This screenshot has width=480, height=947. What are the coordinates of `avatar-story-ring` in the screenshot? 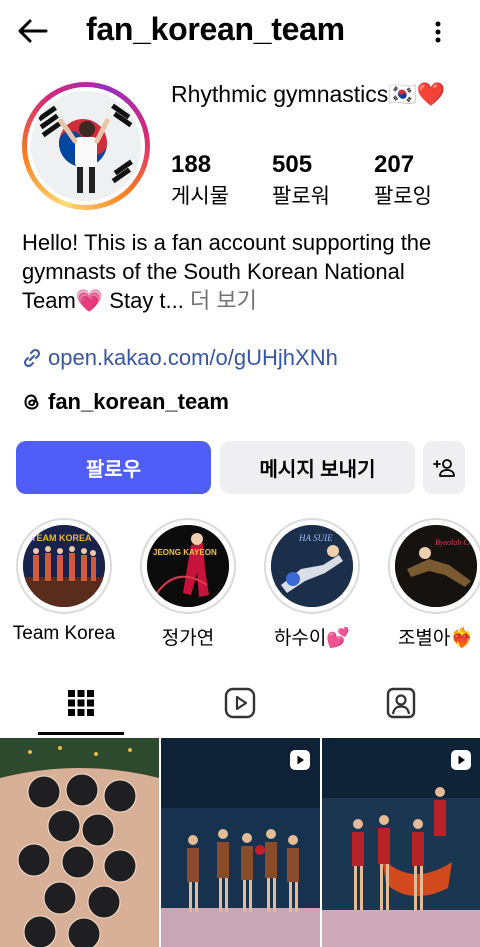 It's located at (86, 146).